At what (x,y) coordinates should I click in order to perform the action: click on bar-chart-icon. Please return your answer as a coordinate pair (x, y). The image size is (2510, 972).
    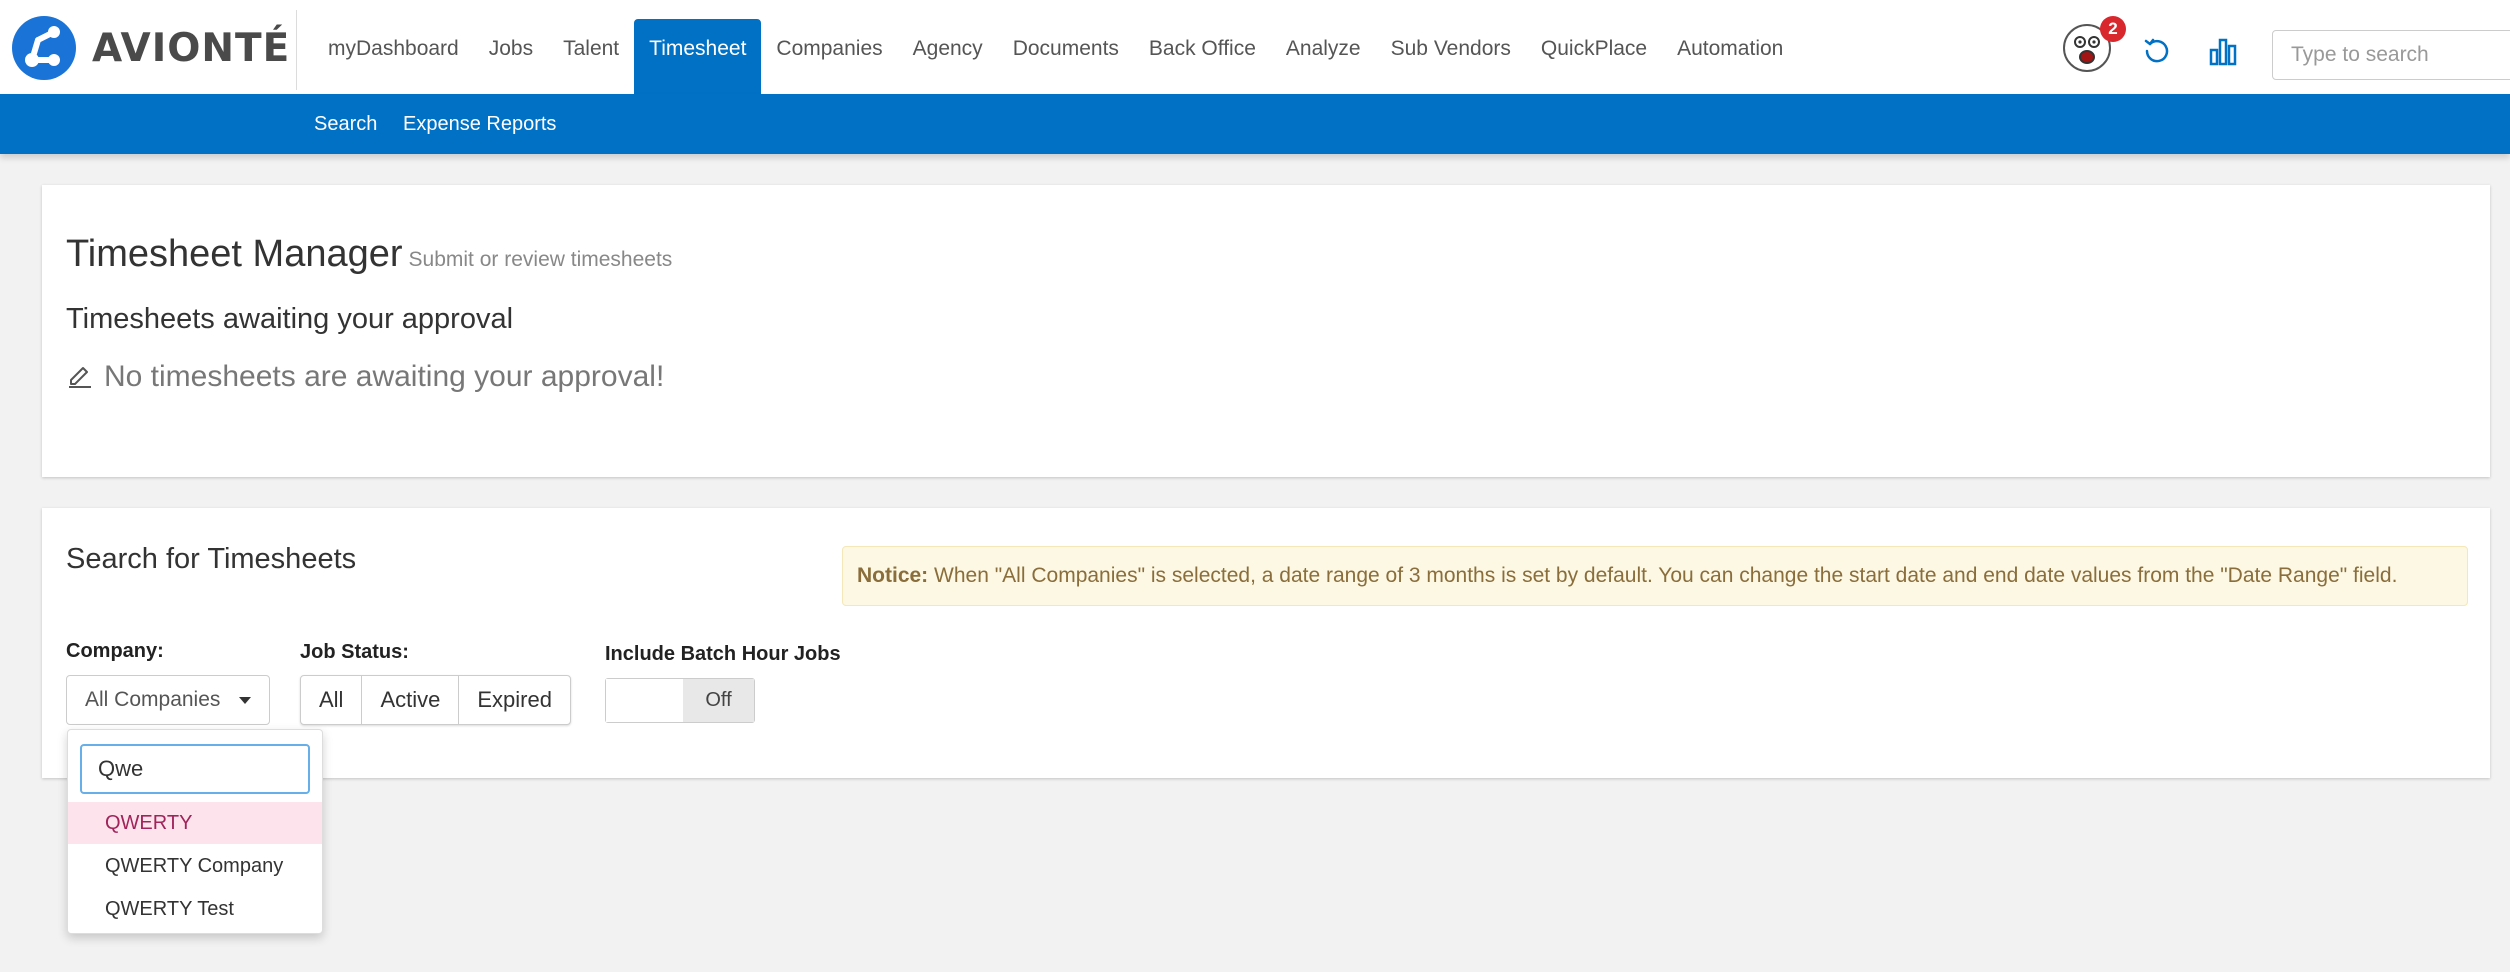
    Looking at the image, I should click on (2223, 51).